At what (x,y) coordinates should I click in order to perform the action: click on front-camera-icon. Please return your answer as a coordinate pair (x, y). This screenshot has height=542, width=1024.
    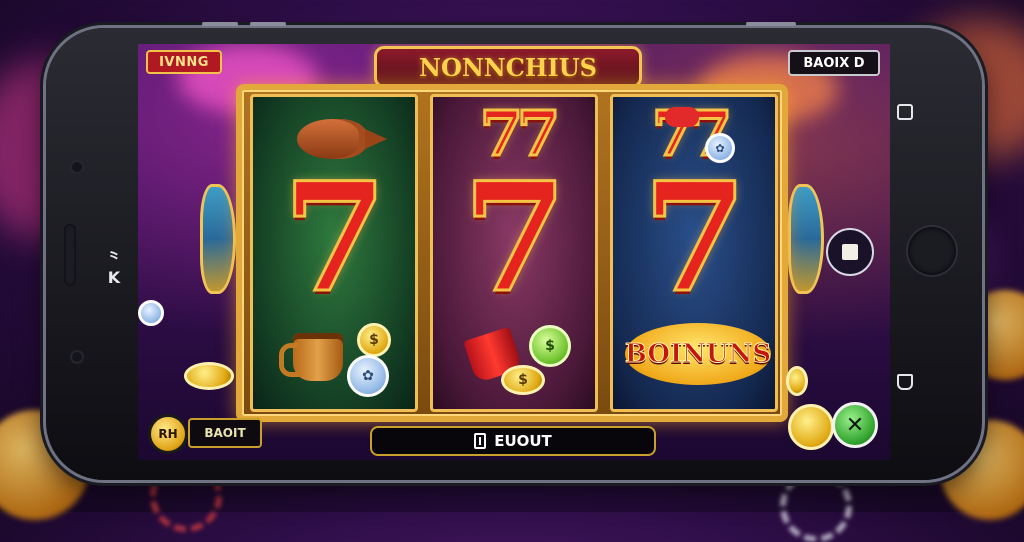
    Looking at the image, I should click on (77, 167).